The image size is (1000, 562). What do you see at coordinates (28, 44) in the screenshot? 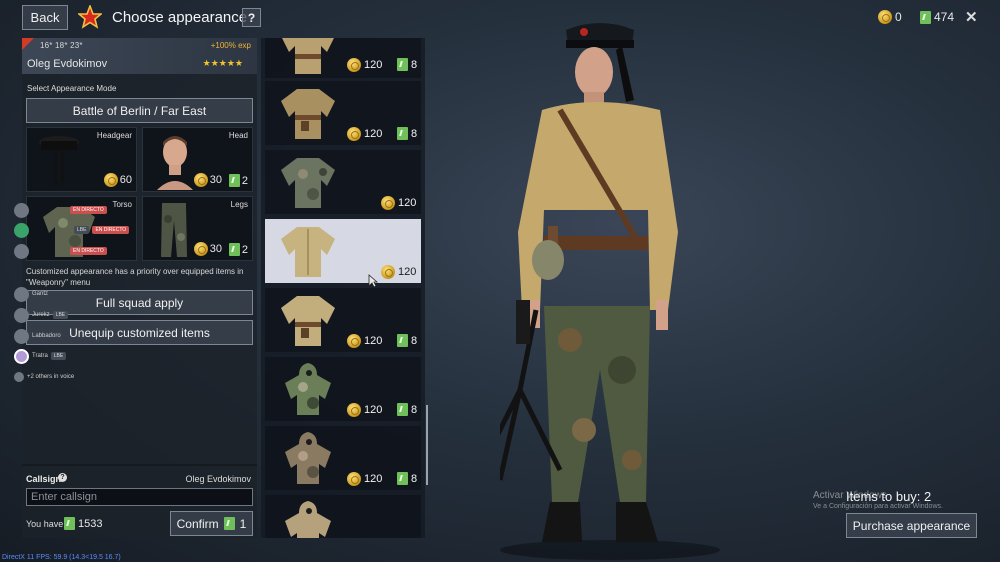
I see `flag-icon` at bounding box center [28, 44].